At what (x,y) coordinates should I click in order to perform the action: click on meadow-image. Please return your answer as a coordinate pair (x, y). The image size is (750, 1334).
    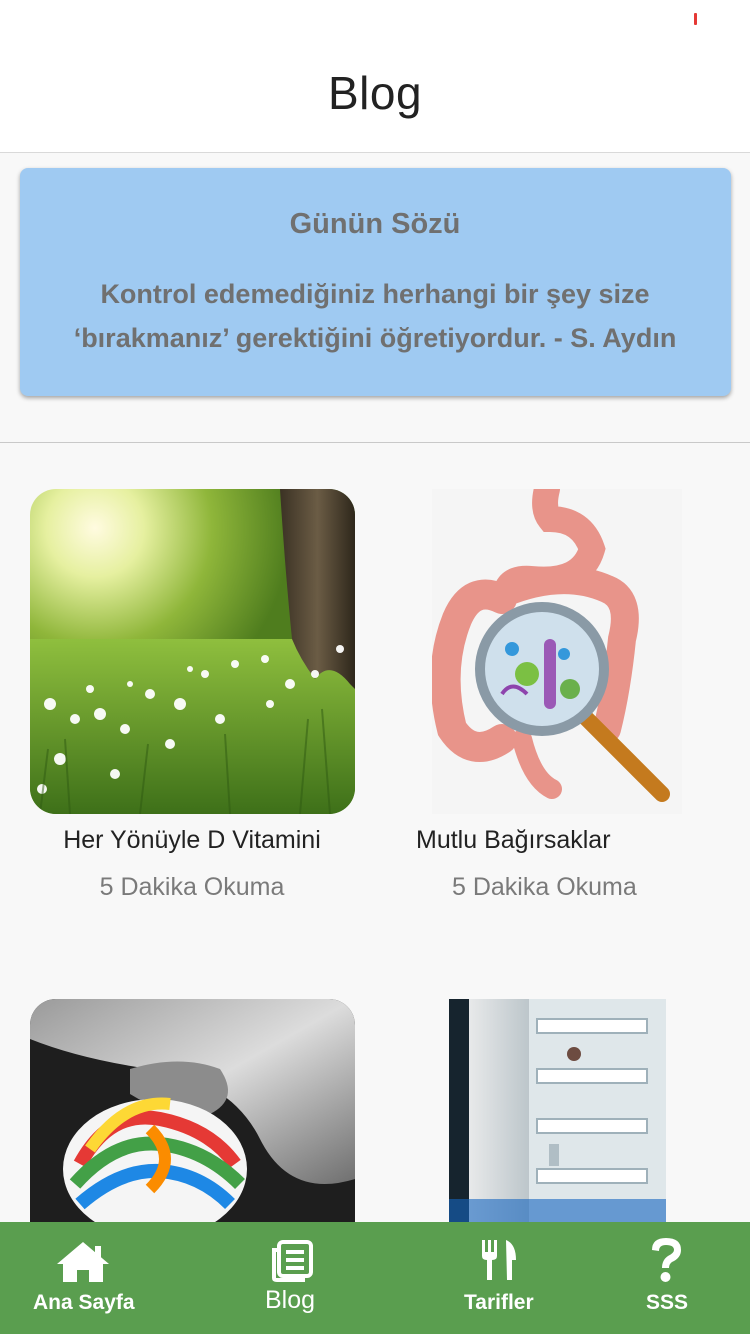
    Looking at the image, I should click on (192, 651).